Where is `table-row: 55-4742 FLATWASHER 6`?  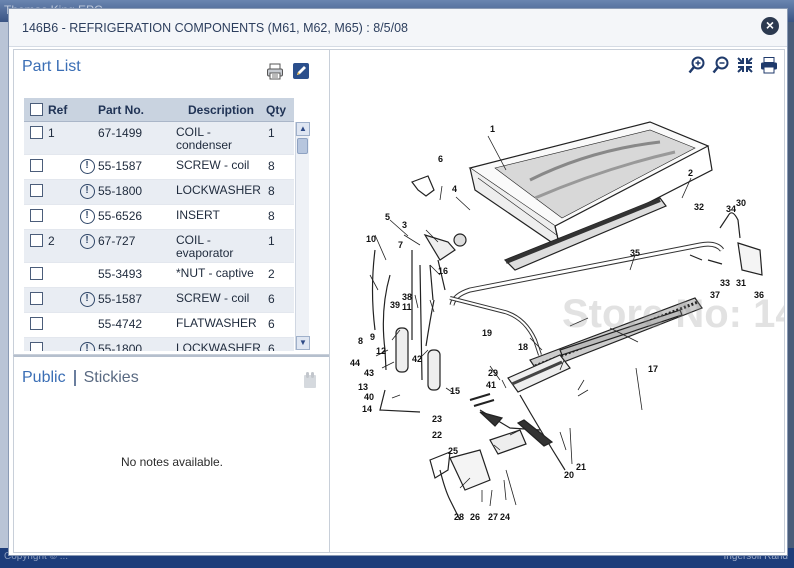
table-row: 55-4742 FLATWASHER 6 is located at coordinates (159, 325).